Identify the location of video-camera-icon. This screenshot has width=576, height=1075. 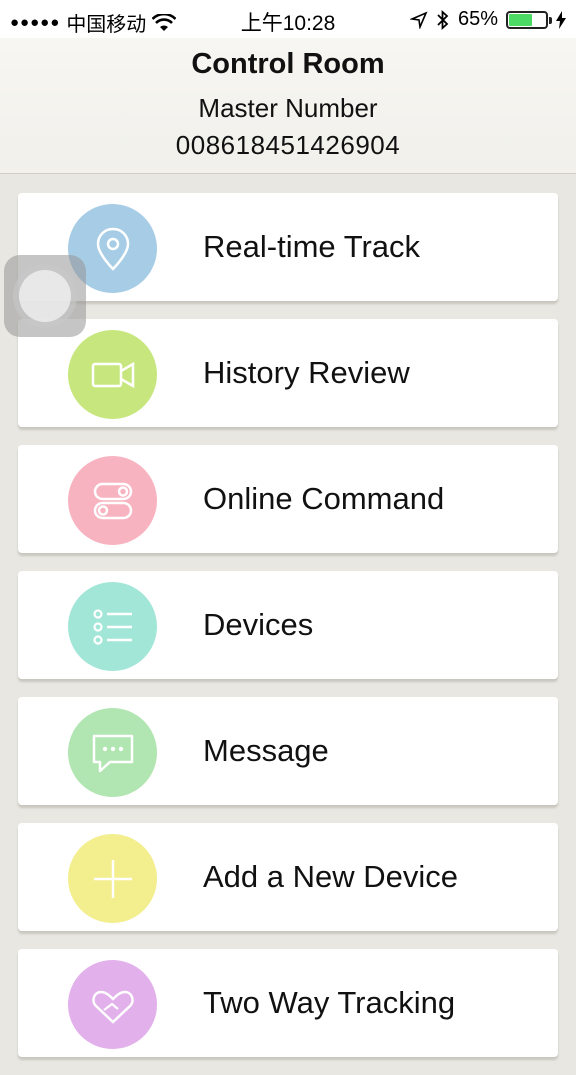
(112, 374).